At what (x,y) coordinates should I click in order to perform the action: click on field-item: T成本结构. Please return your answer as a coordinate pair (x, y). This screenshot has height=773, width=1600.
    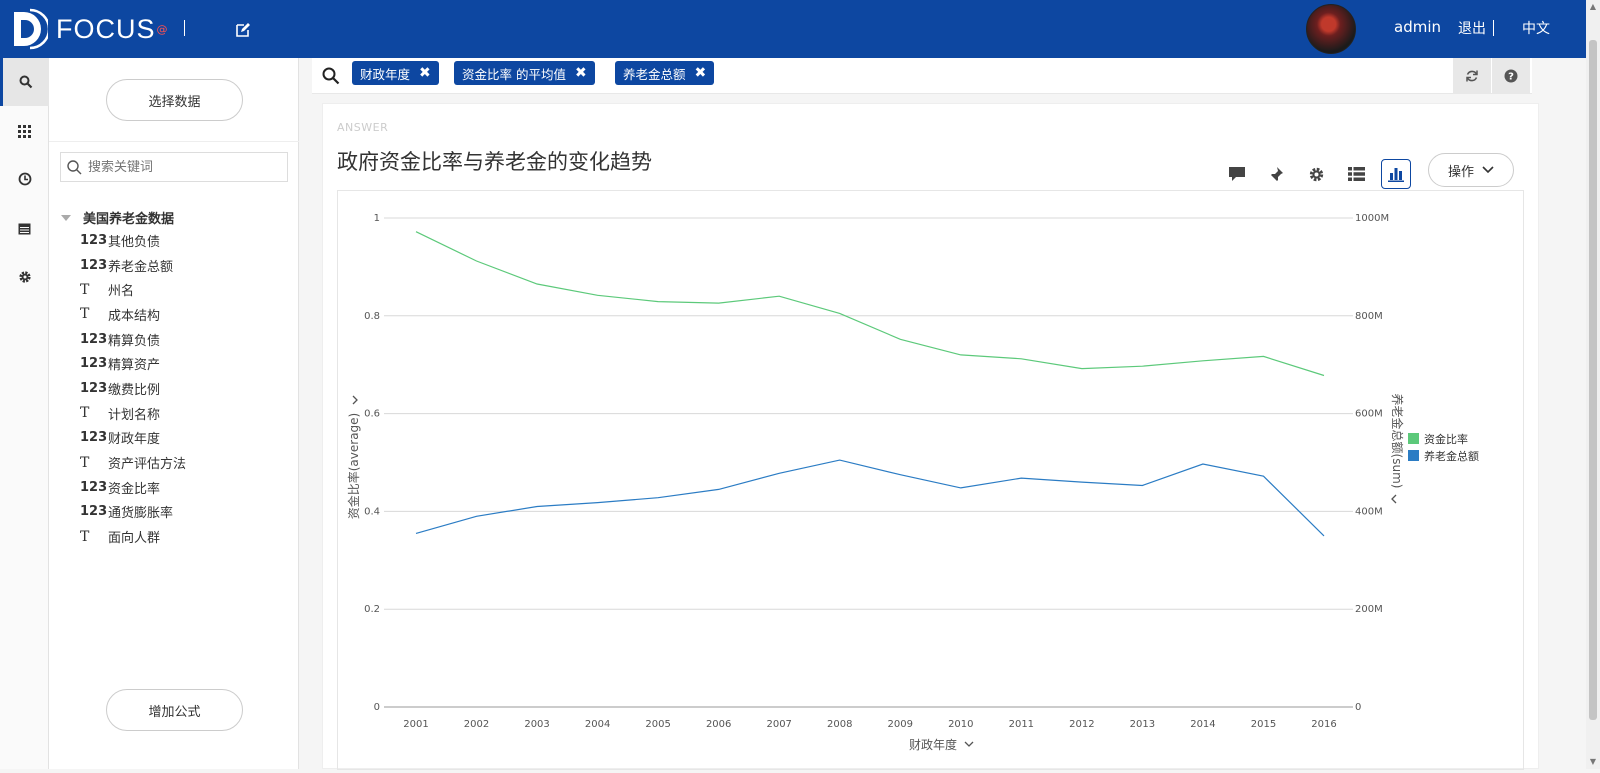
    Looking at the image, I should click on (133, 314).